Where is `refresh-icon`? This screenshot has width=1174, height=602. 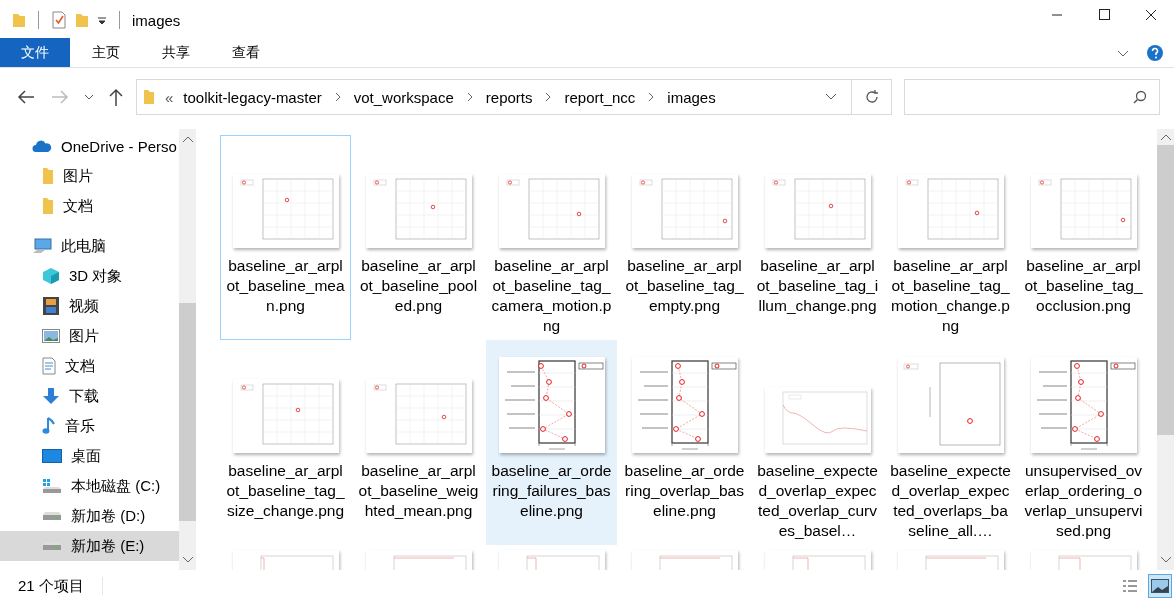 refresh-icon is located at coordinates (871, 97).